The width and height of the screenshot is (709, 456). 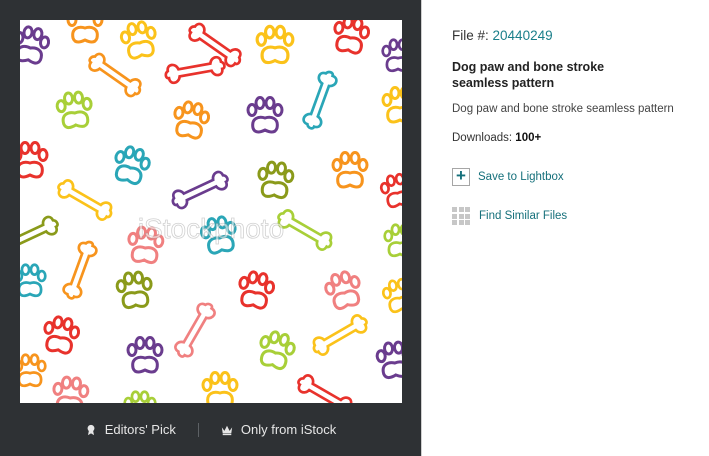 What do you see at coordinates (91, 429) in the screenshot?
I see `ribbon-icon` at bounding box center [91, 429].